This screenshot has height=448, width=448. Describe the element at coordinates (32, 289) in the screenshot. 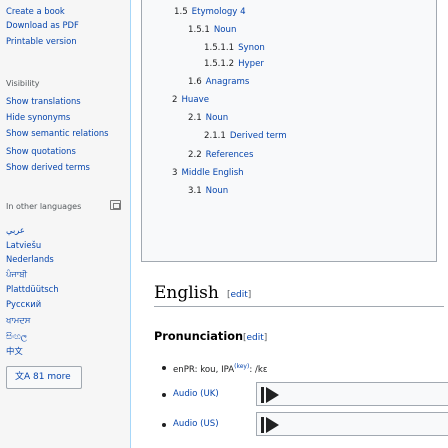

I see `lang-link: Plattdüütsch` at that location.